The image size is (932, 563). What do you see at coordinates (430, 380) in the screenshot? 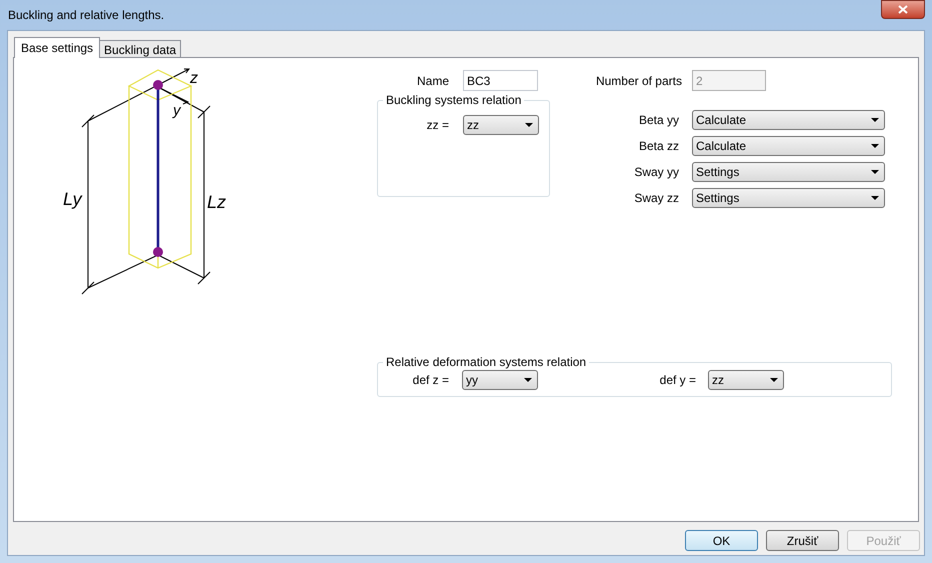
I see `field-label: def z =` at bounding box center [430, 380].